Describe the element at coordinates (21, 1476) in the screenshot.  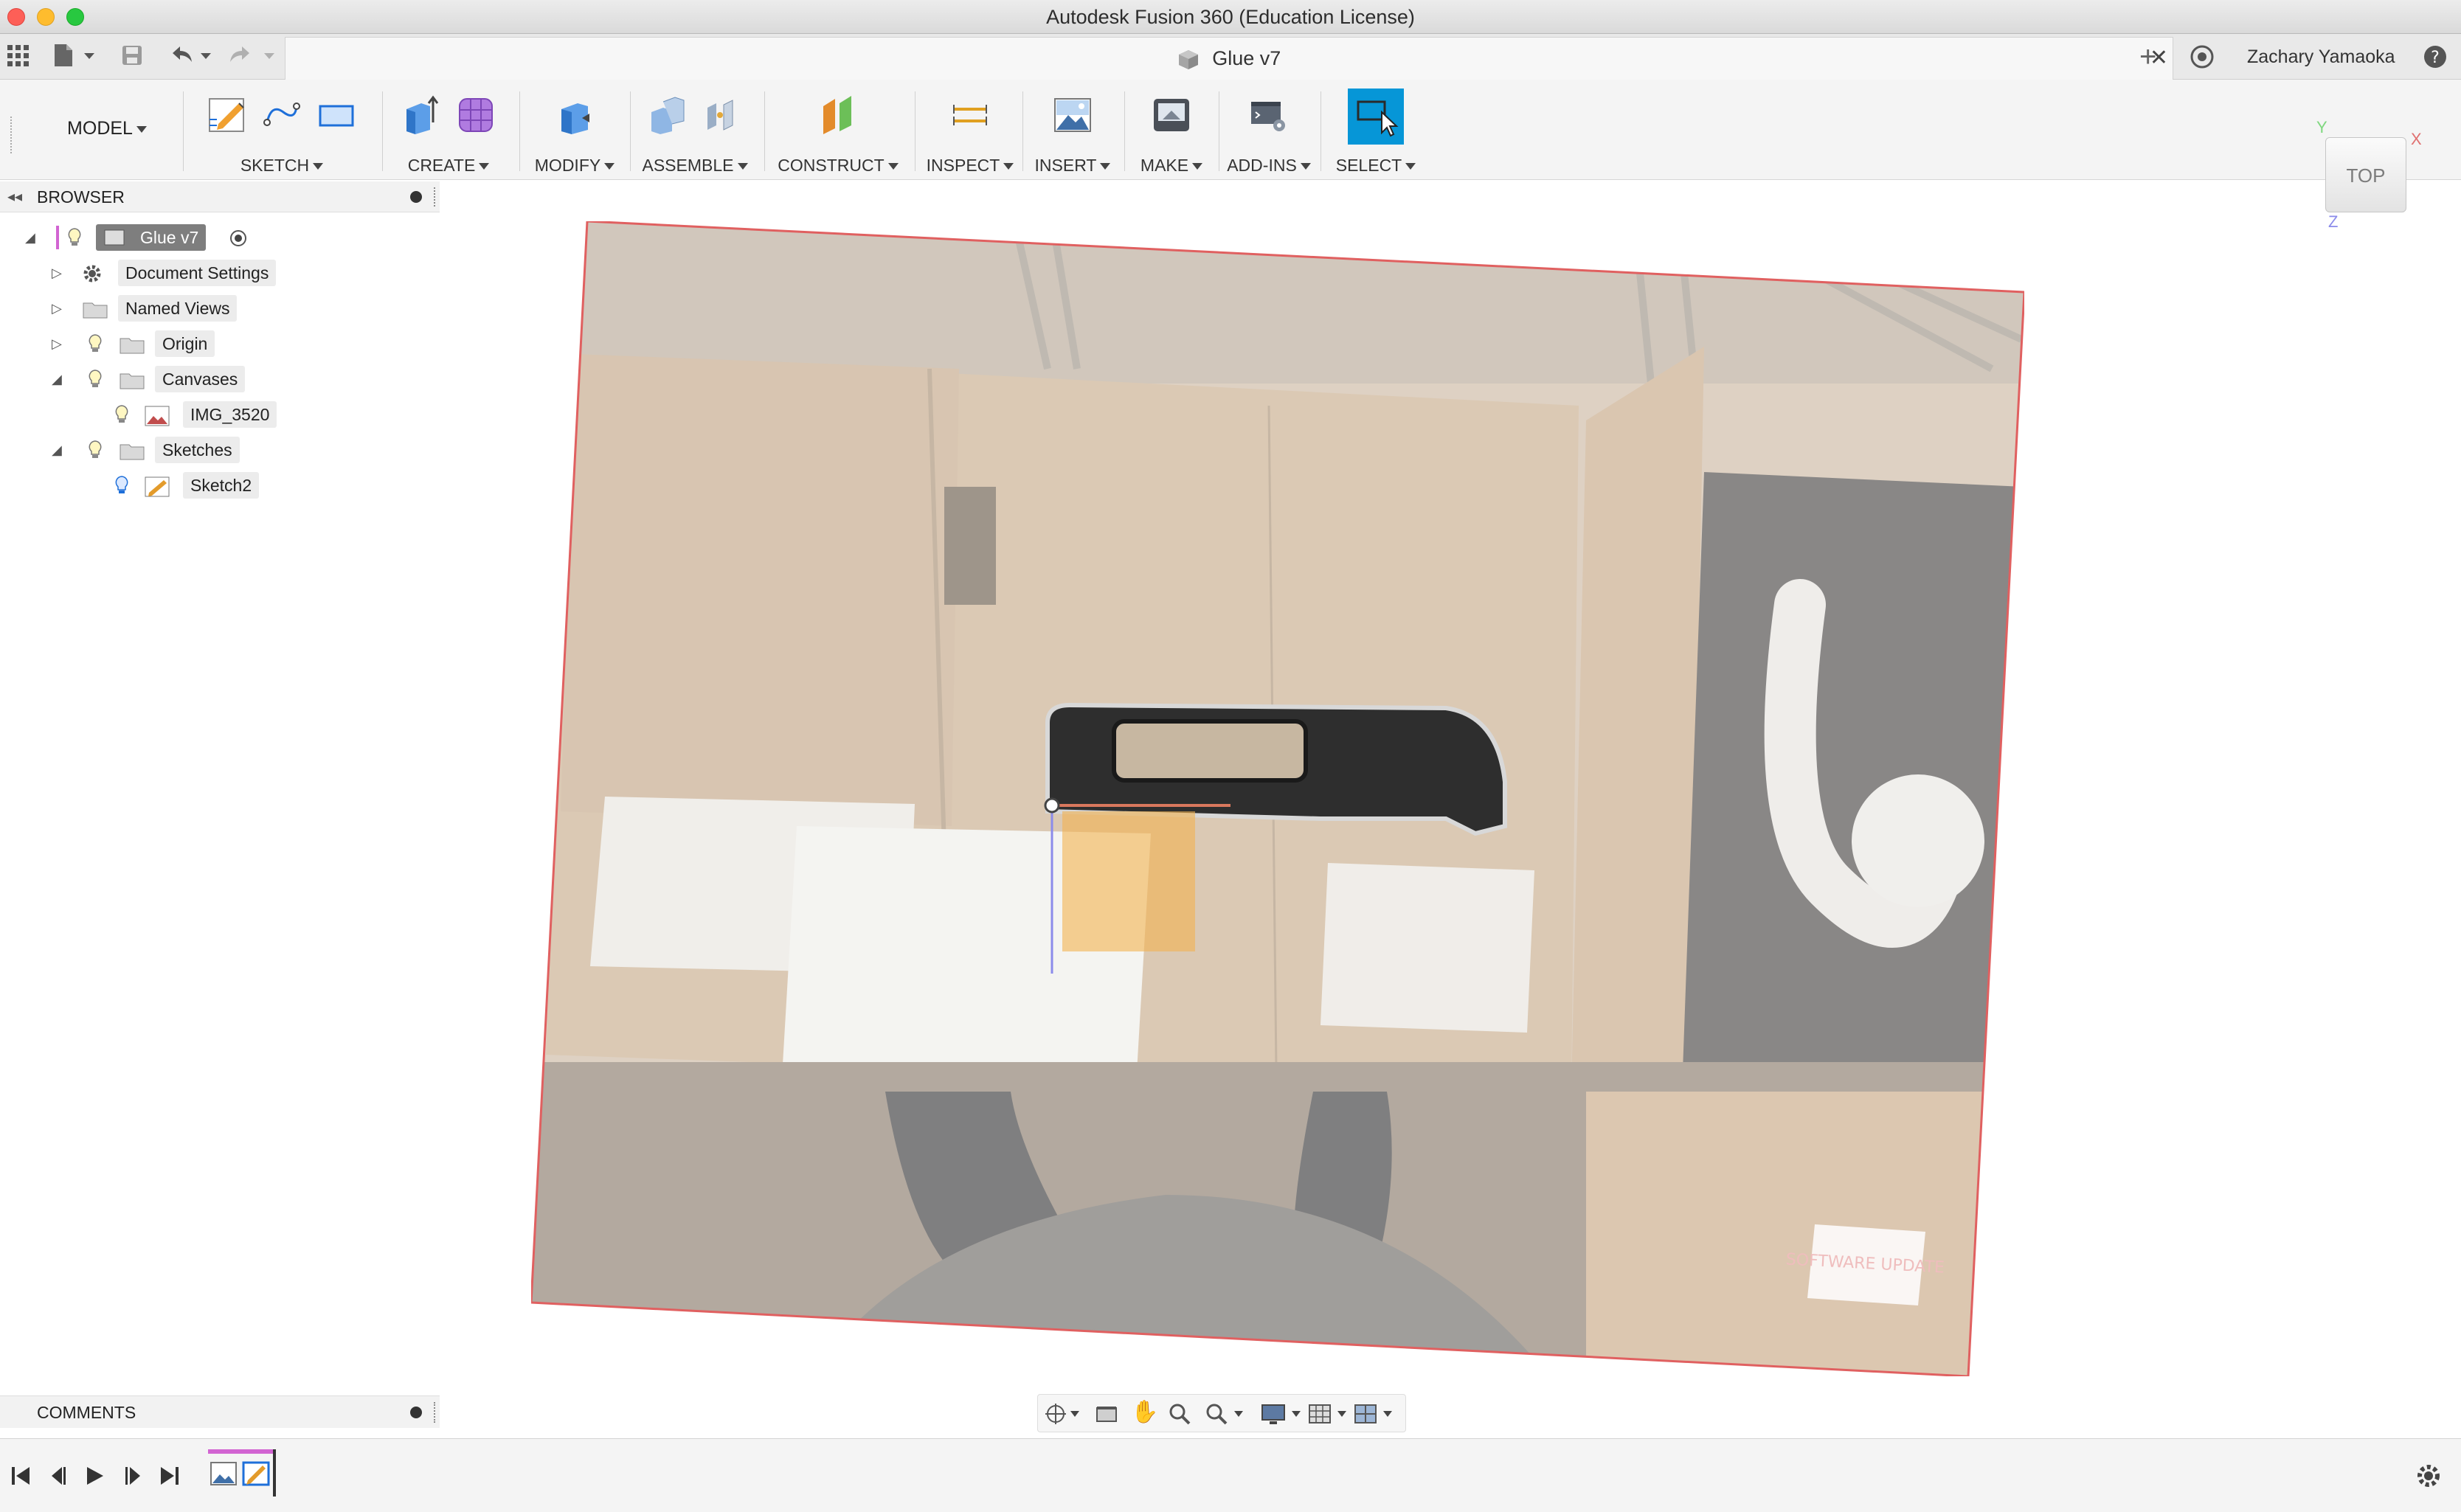
I see `skip-to-start-icon` at that location.